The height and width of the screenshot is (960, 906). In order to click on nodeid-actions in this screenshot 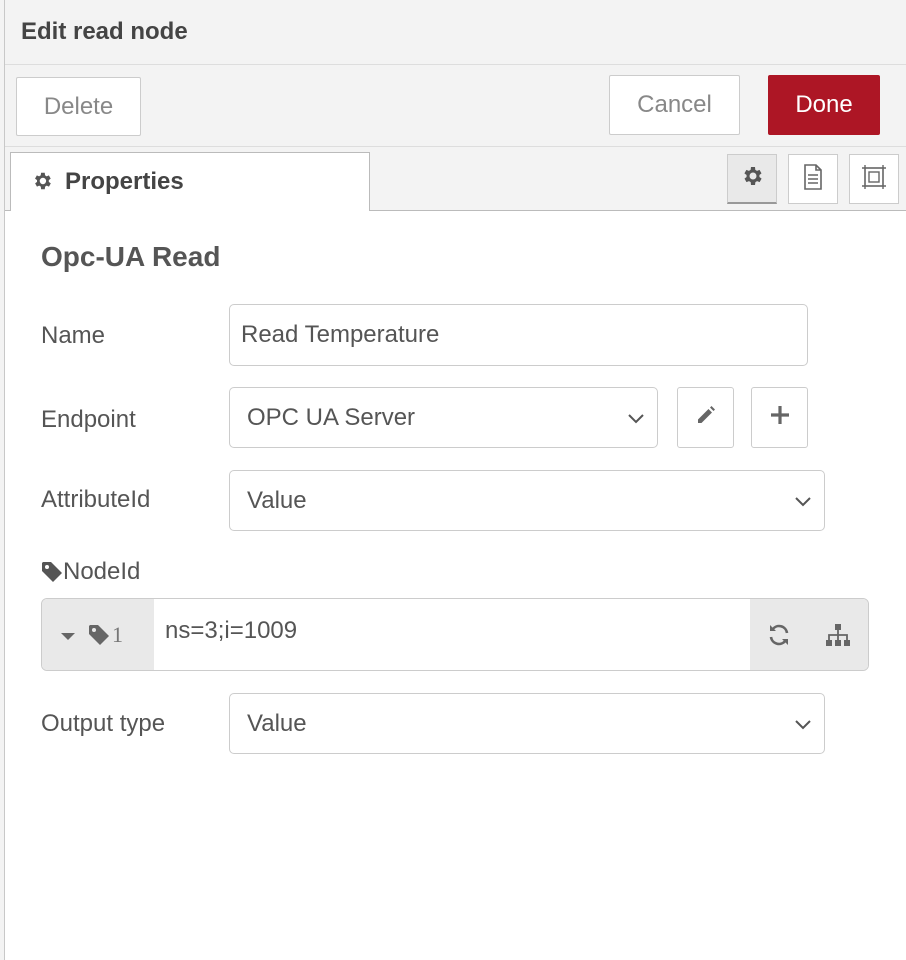, I will do `click(809, 634)`.